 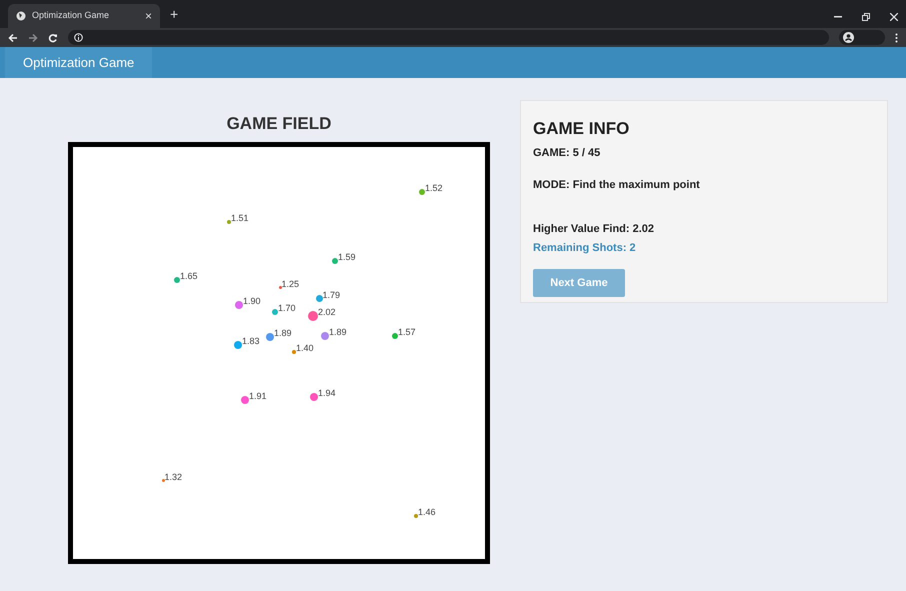 I want to click on point-value: 1.32, so click(x=173, y=477).